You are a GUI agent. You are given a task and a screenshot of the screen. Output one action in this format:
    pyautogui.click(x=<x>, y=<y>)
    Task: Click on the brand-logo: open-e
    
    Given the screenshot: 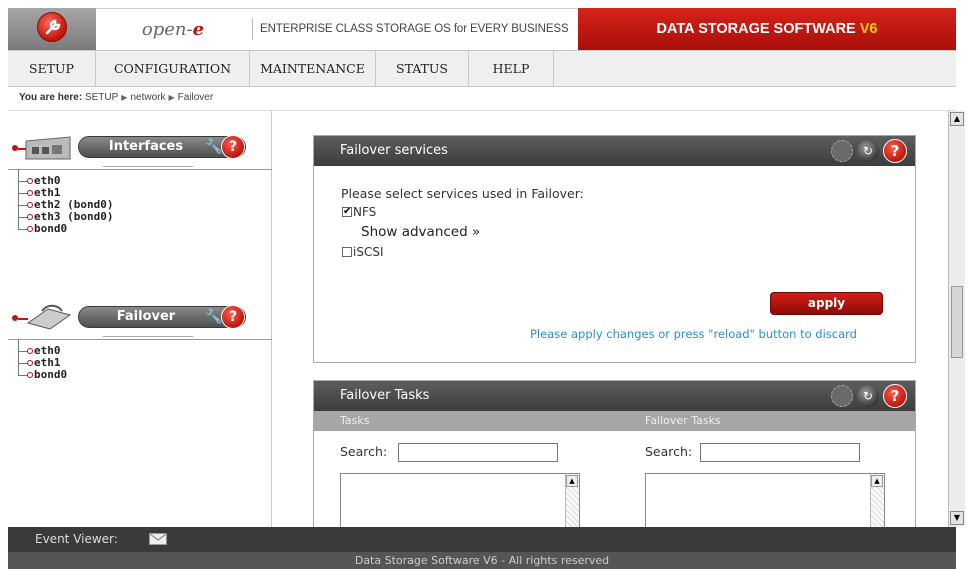 What is the action you would take?
    pyautogui.click(x=173, y=29)
    